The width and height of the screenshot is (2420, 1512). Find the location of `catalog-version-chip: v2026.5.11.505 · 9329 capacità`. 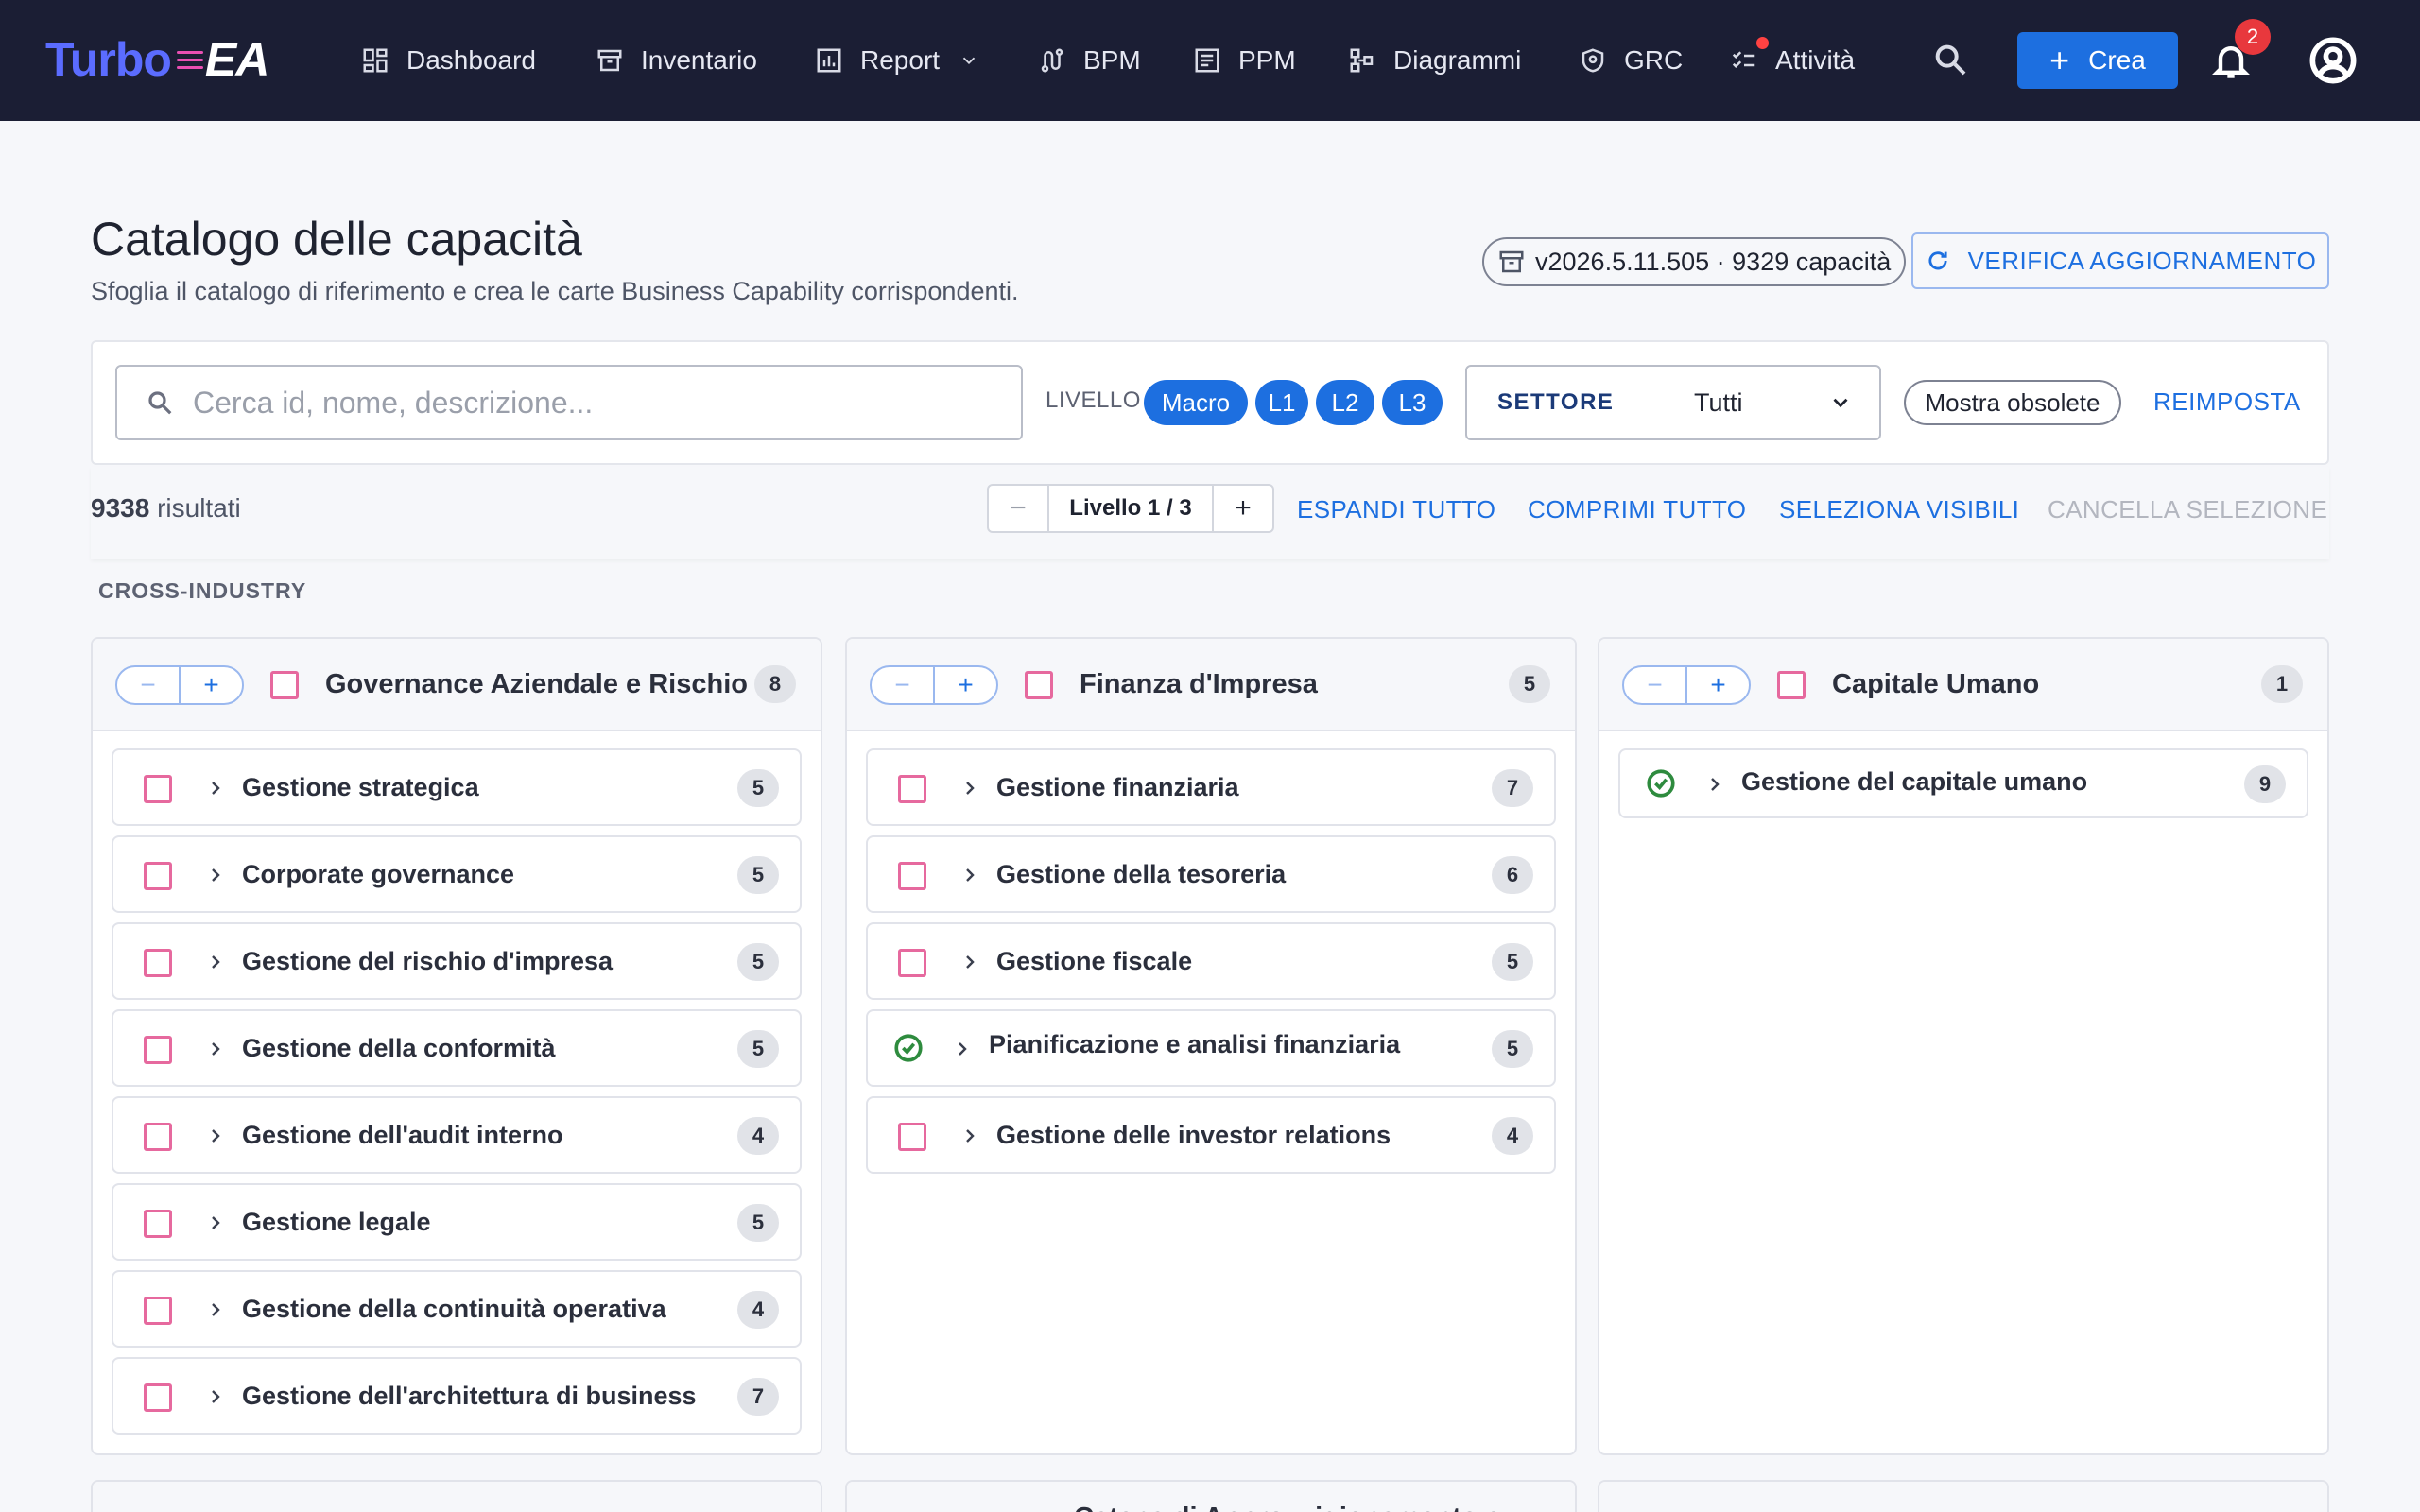

catalog-version-chip: v2026.5.11.505 · 9329 capacità is located at coordinates (1694, 261).